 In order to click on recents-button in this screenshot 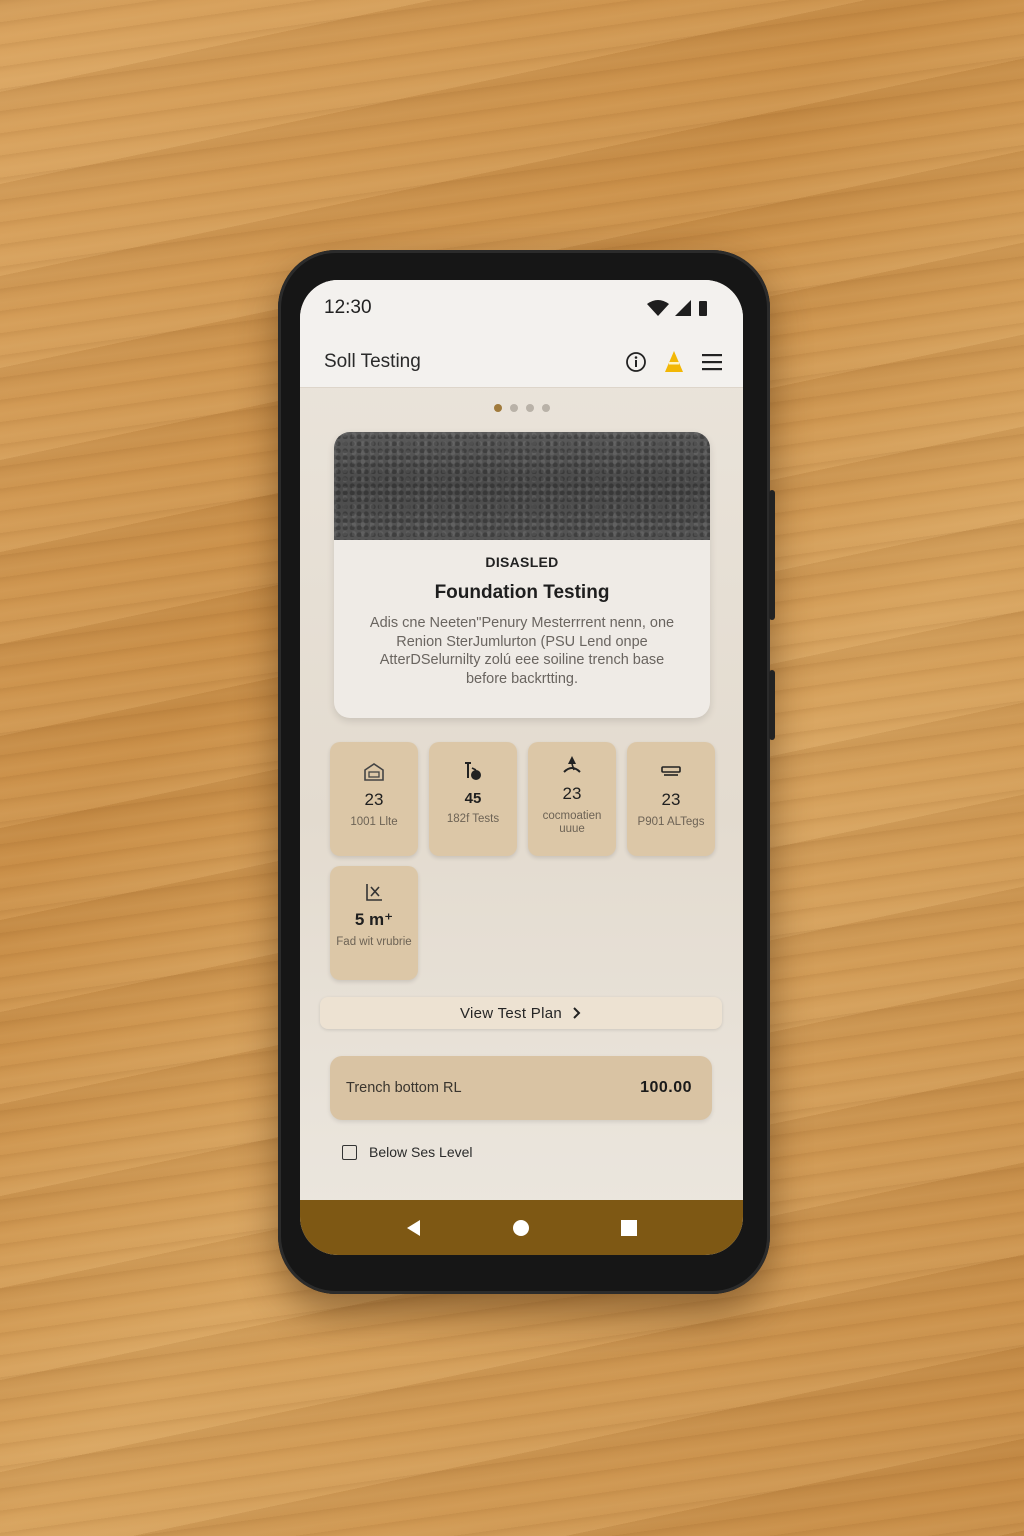, I will do `click(629, 1228)`.